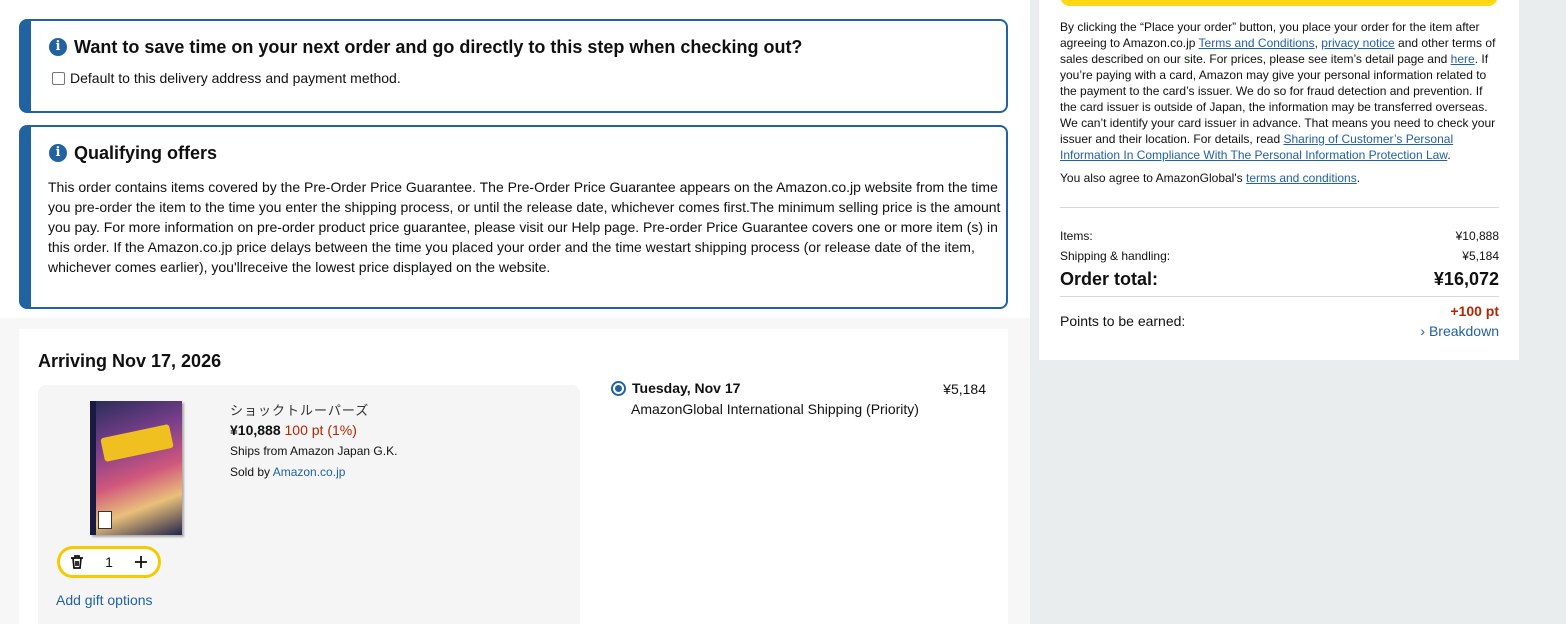 Image resolution: width=1566 pixels, height=624 pixels. Describe the element at coordinates (300, 410) in the screenshot. I see `item-title: ショックトルーパーズ` at that location.